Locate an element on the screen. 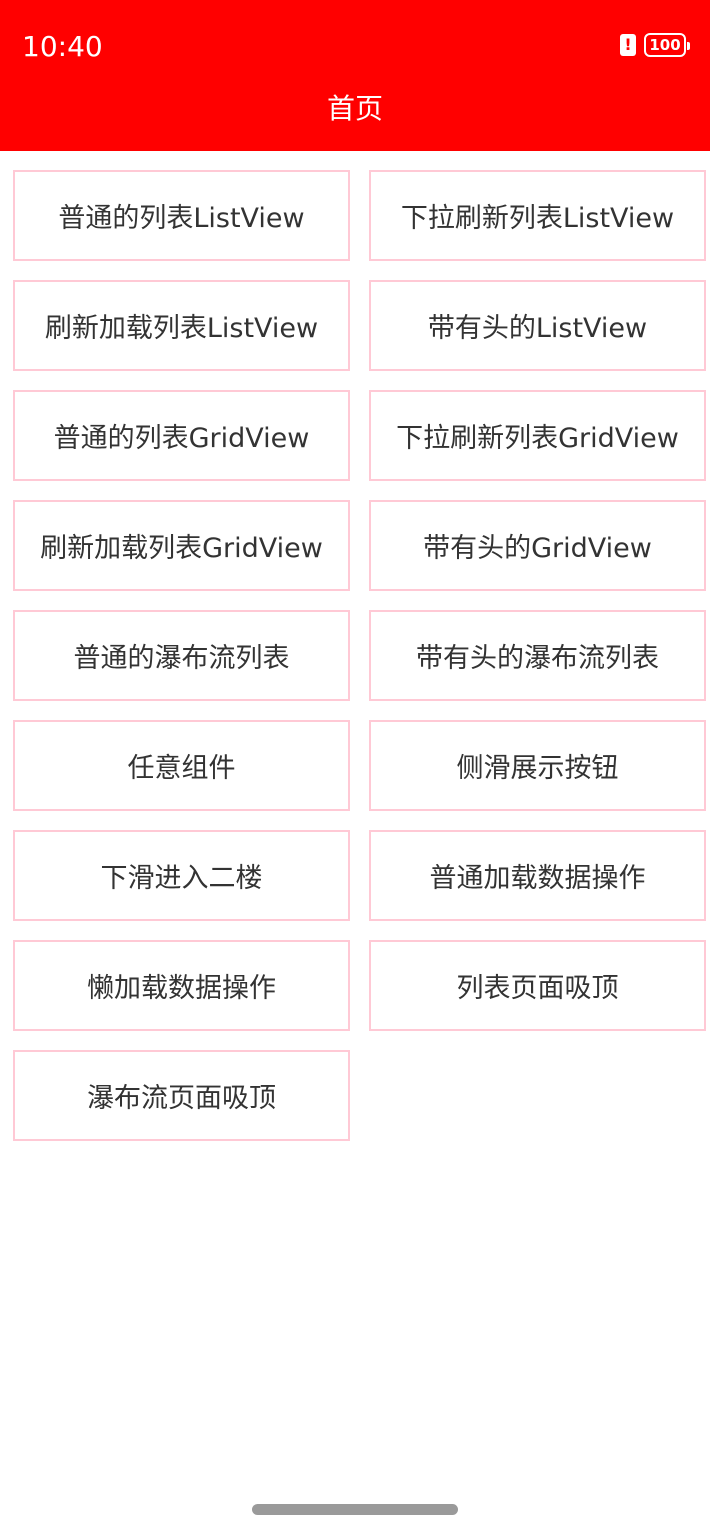 The image size is (710, 1530). menu-button-listview-pull-refresh: 下拉刷新列表ListView is located at coordinates (537, 215).